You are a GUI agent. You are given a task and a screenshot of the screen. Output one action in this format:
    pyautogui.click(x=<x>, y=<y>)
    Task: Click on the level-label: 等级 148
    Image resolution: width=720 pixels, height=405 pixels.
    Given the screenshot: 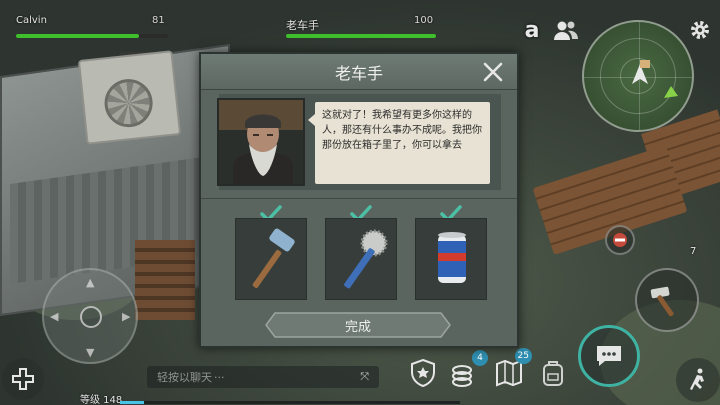 What is the action you would take?
    pyautogui.click(x=101, y=400)
    